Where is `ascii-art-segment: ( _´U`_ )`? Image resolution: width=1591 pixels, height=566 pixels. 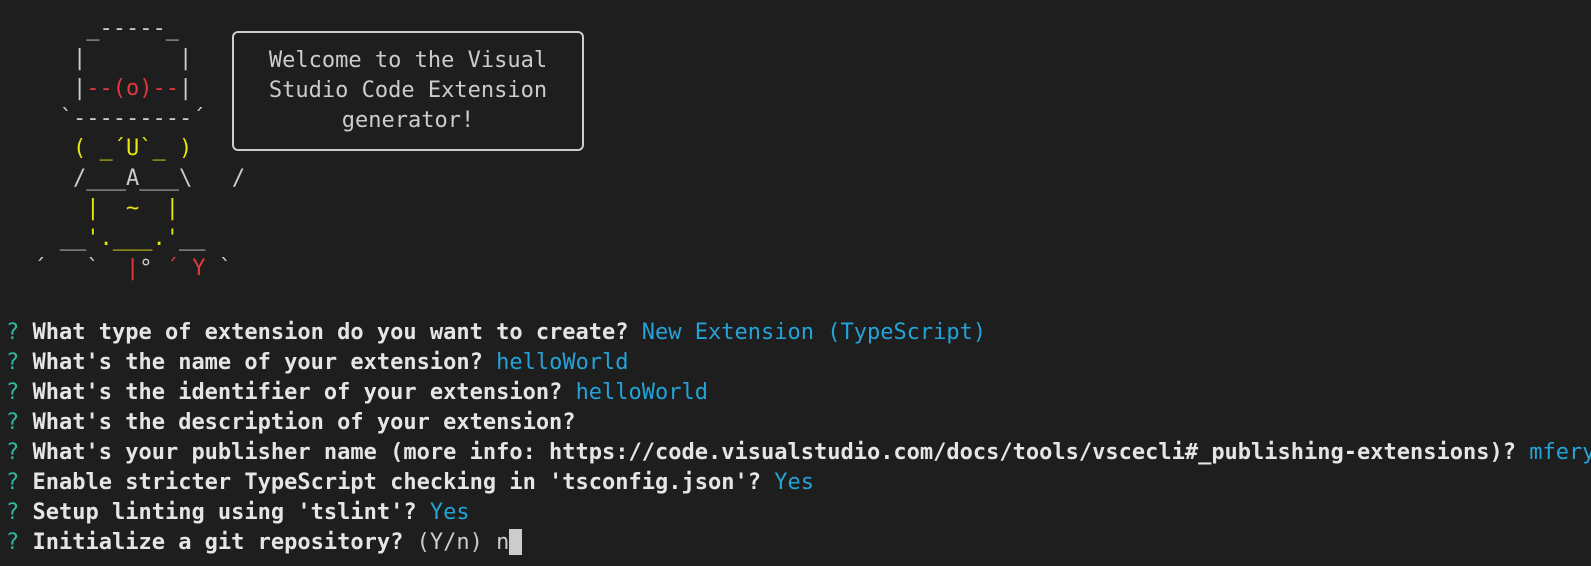 ascii-art-segment: ( _´U`_ ) is located at coordinates (106, 148).